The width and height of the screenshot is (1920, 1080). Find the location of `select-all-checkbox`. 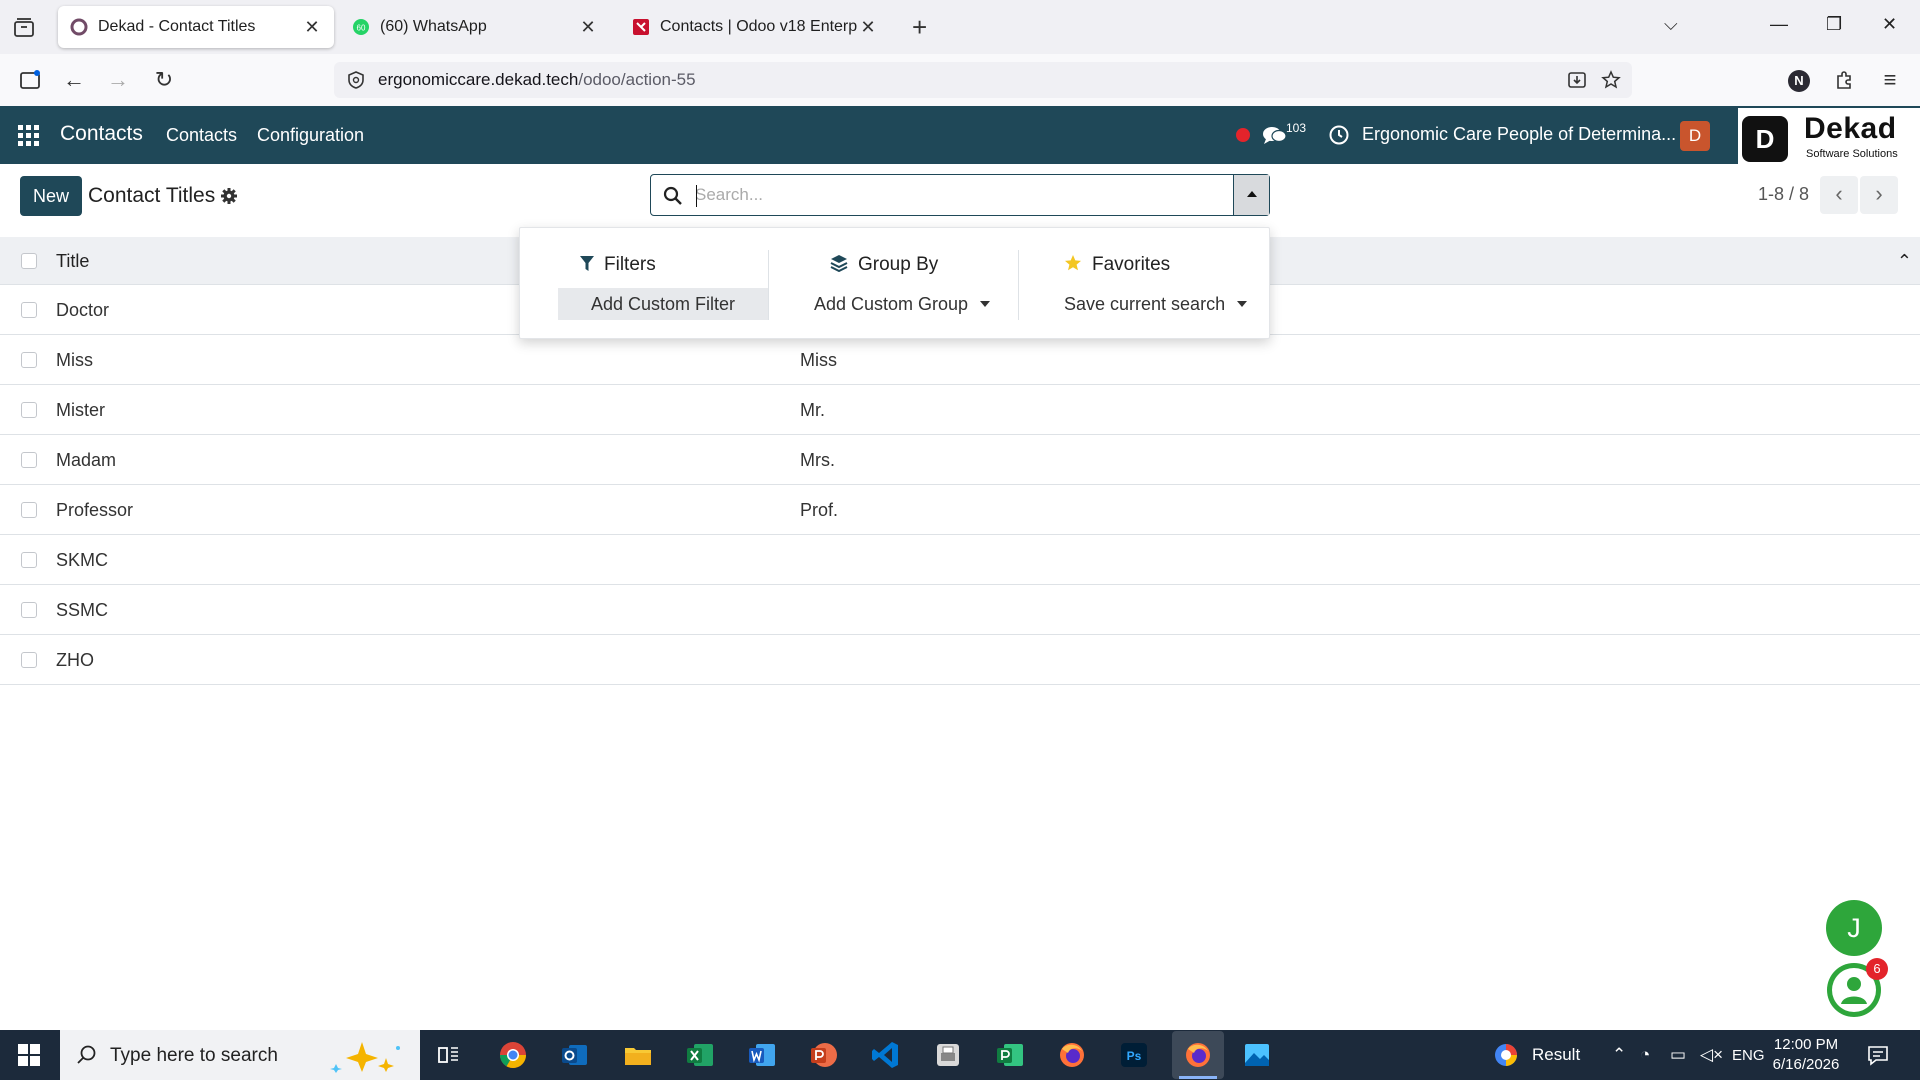

select-all-checkbox is located at coordinates (29, 261).